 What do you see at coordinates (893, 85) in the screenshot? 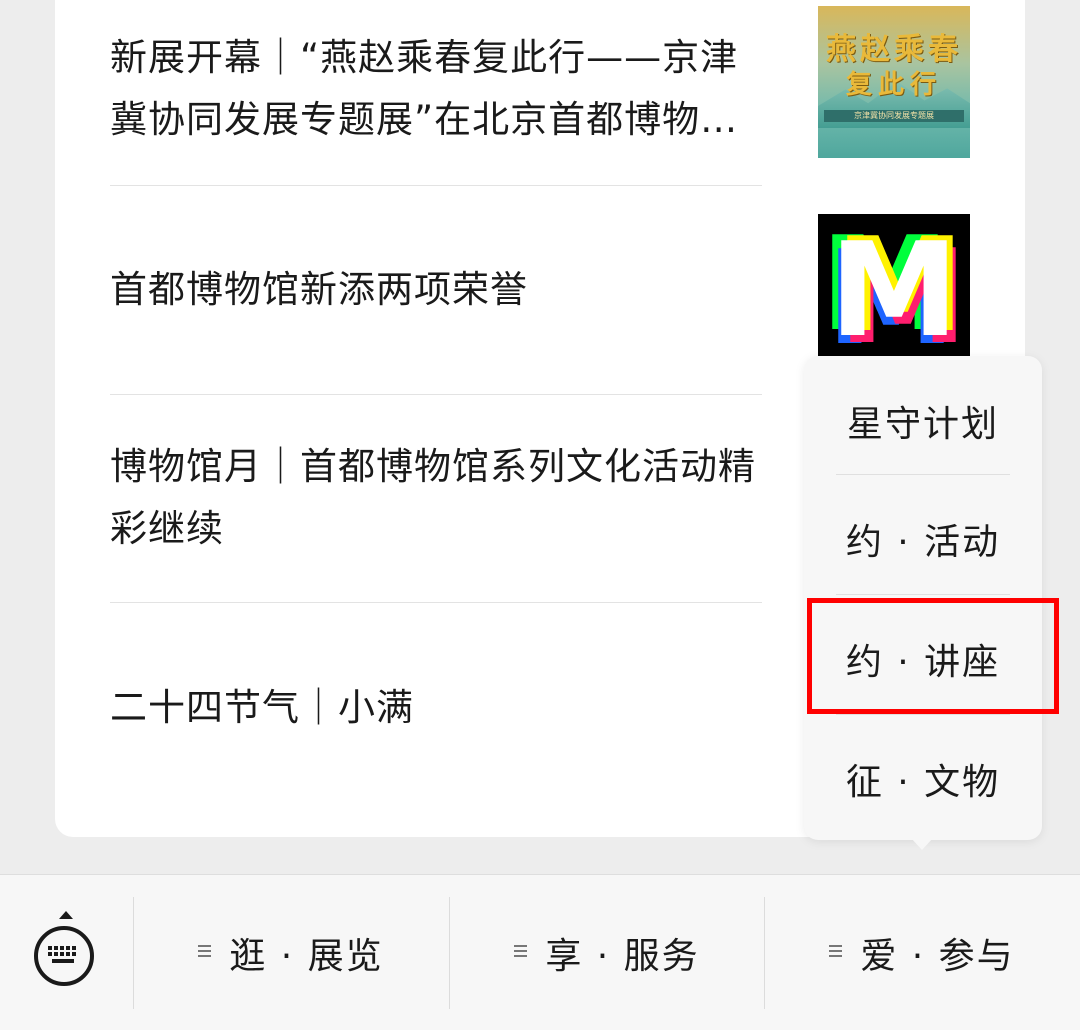
I see `thumbnail-calligraphy: 复此行` at bounding box center [893, 85].